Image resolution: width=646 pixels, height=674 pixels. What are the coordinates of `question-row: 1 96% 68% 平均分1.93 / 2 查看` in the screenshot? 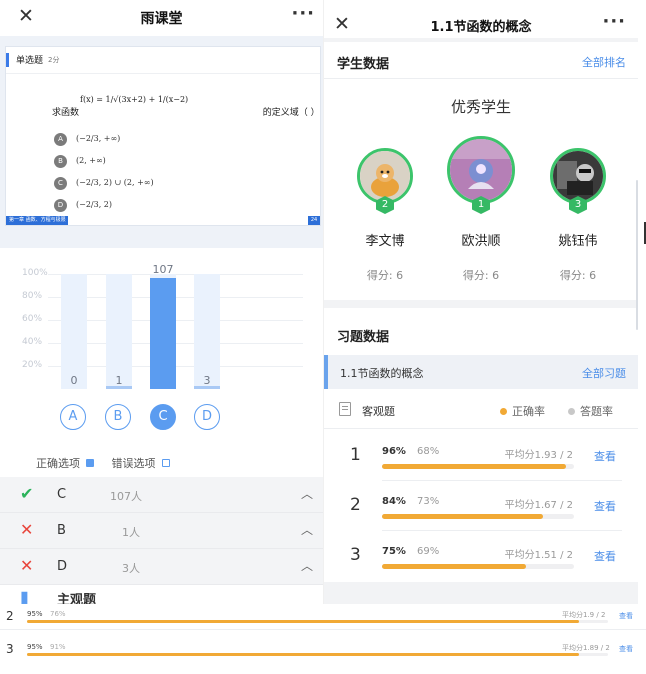 It's located at (481, 460).